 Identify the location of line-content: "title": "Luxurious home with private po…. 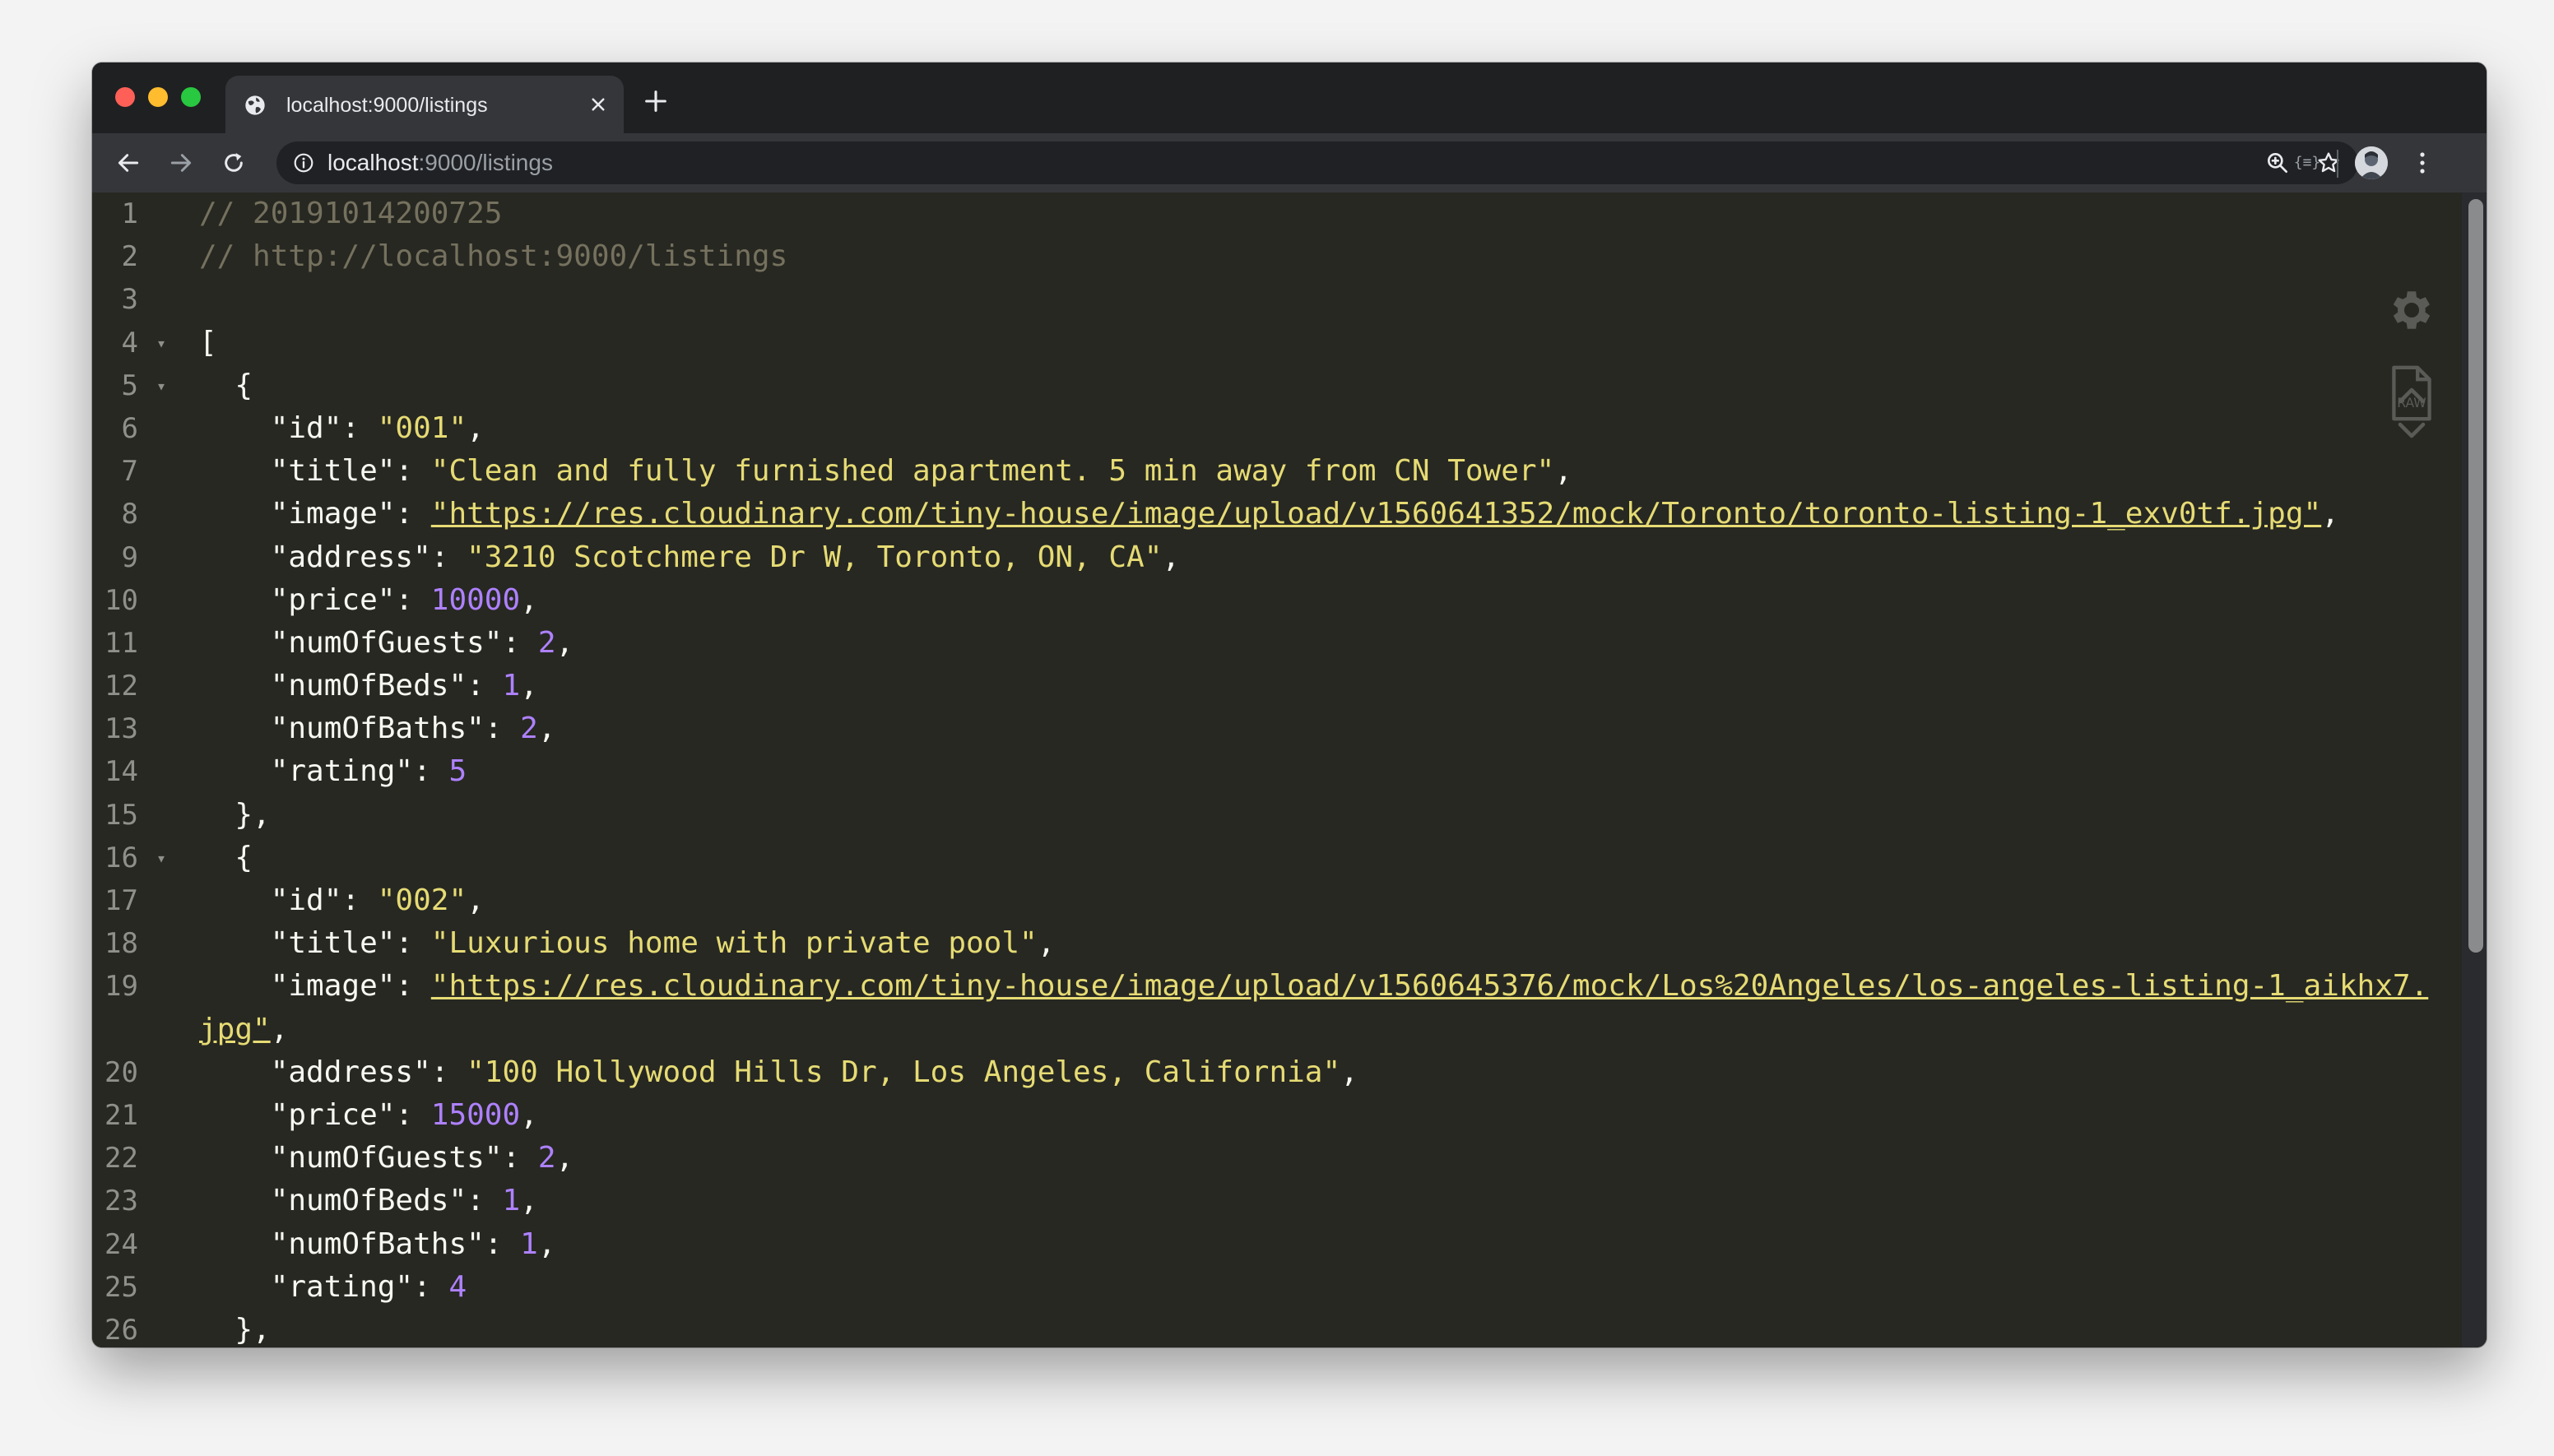
(1314, 943).